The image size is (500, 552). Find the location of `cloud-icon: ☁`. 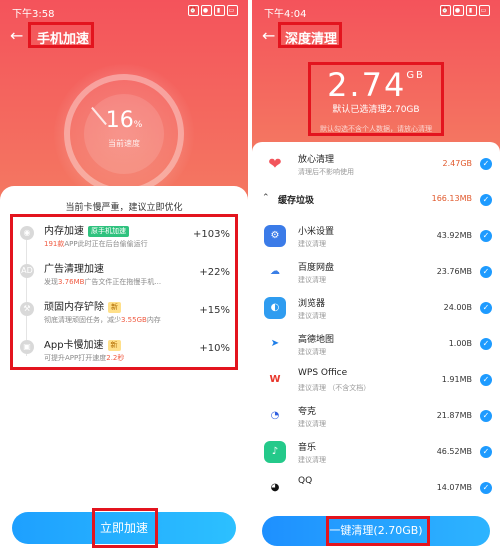

cloud-icon: ☁ is located at coordinates (275, 272).